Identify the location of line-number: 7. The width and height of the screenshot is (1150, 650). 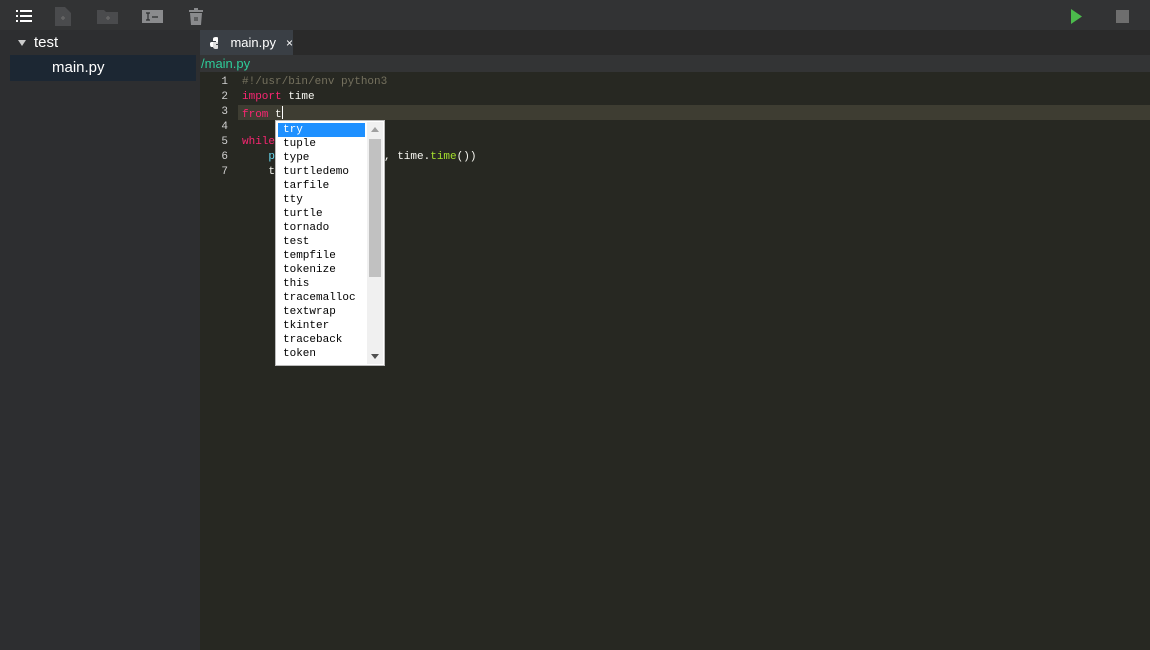
(224, 172).